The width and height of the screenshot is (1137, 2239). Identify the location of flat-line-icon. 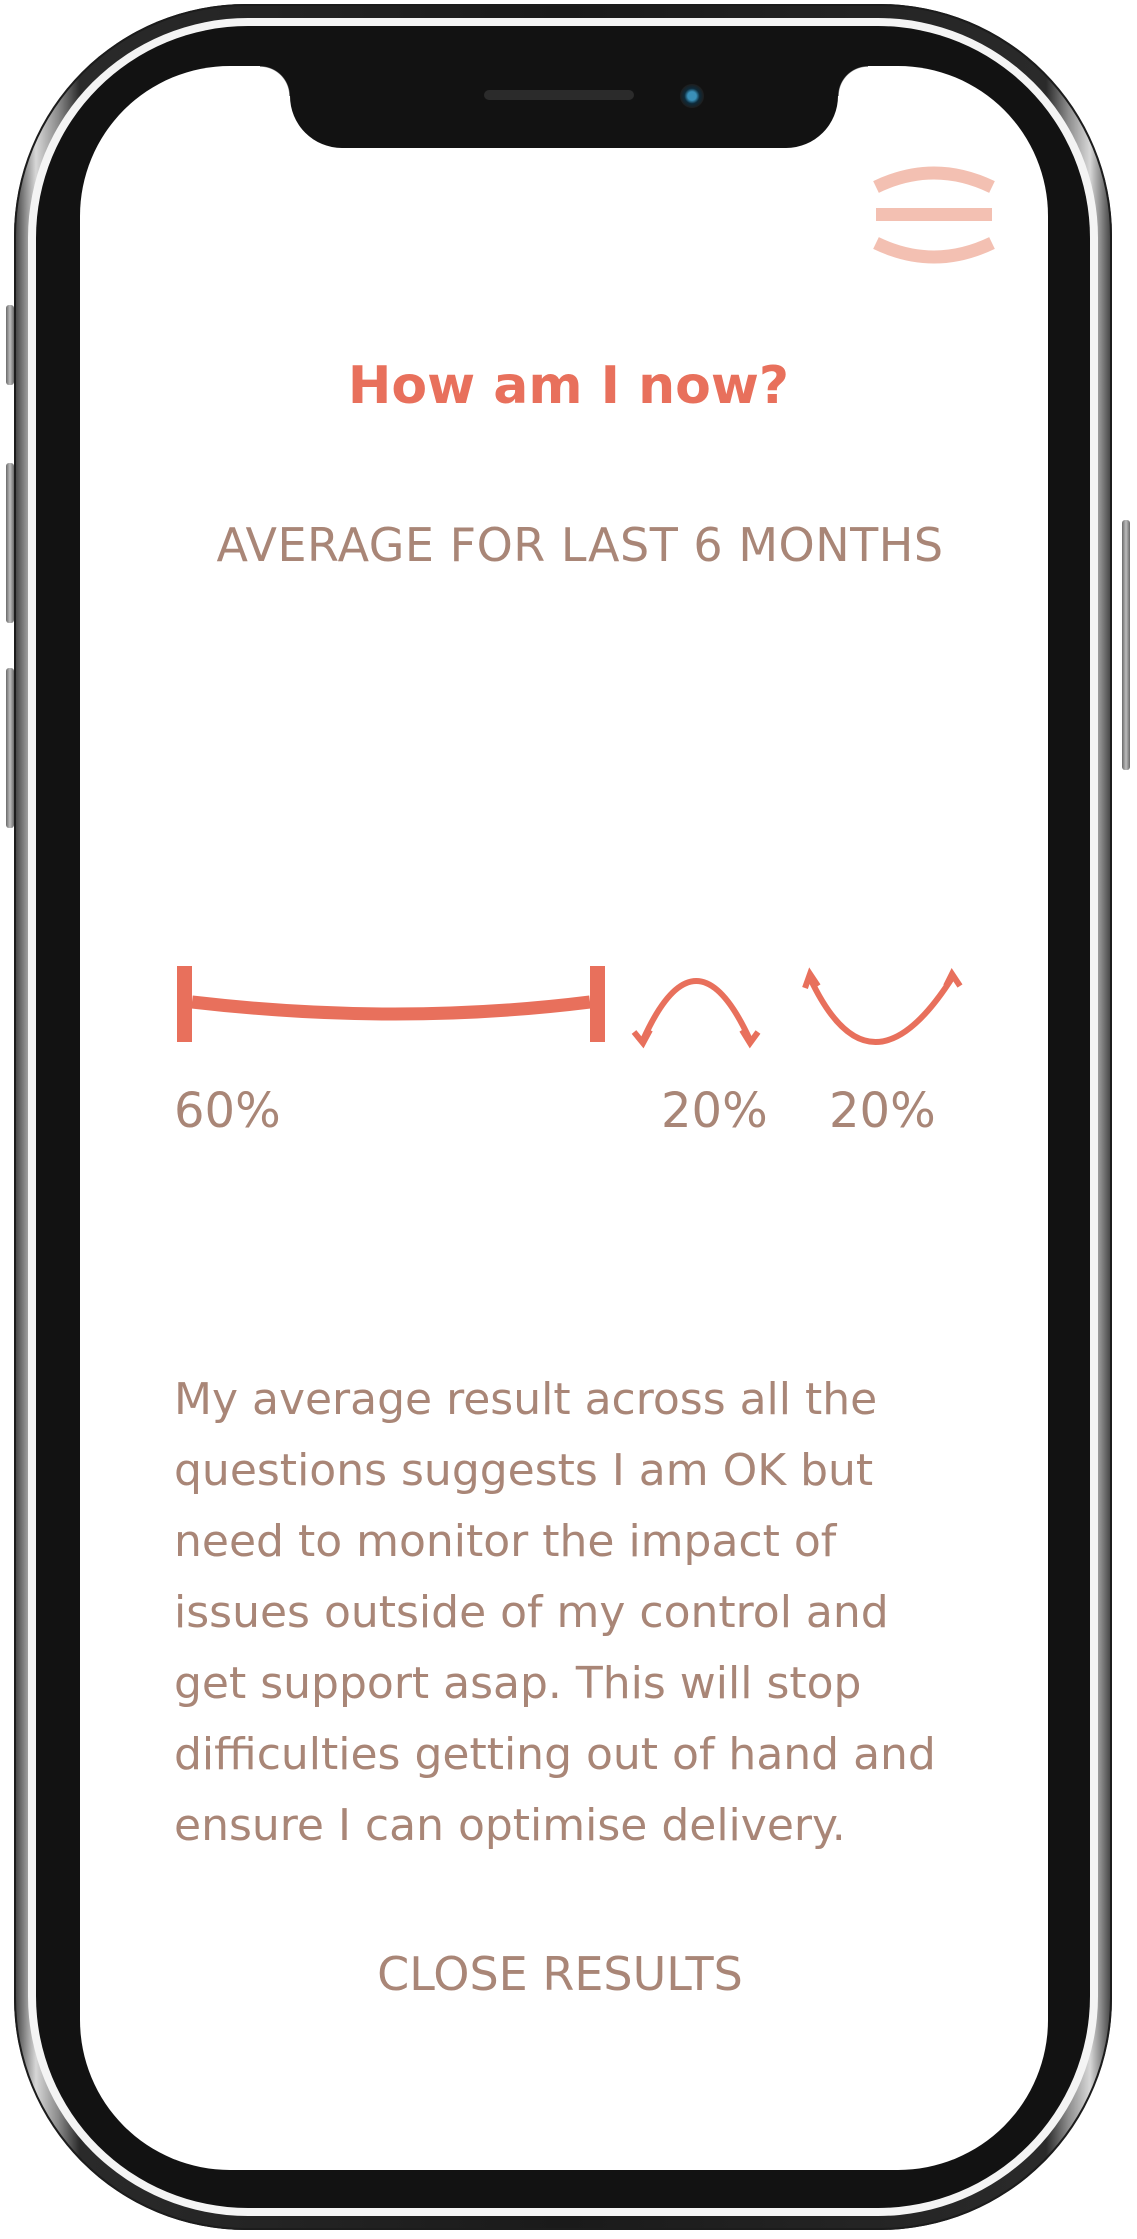
(391, 1004).